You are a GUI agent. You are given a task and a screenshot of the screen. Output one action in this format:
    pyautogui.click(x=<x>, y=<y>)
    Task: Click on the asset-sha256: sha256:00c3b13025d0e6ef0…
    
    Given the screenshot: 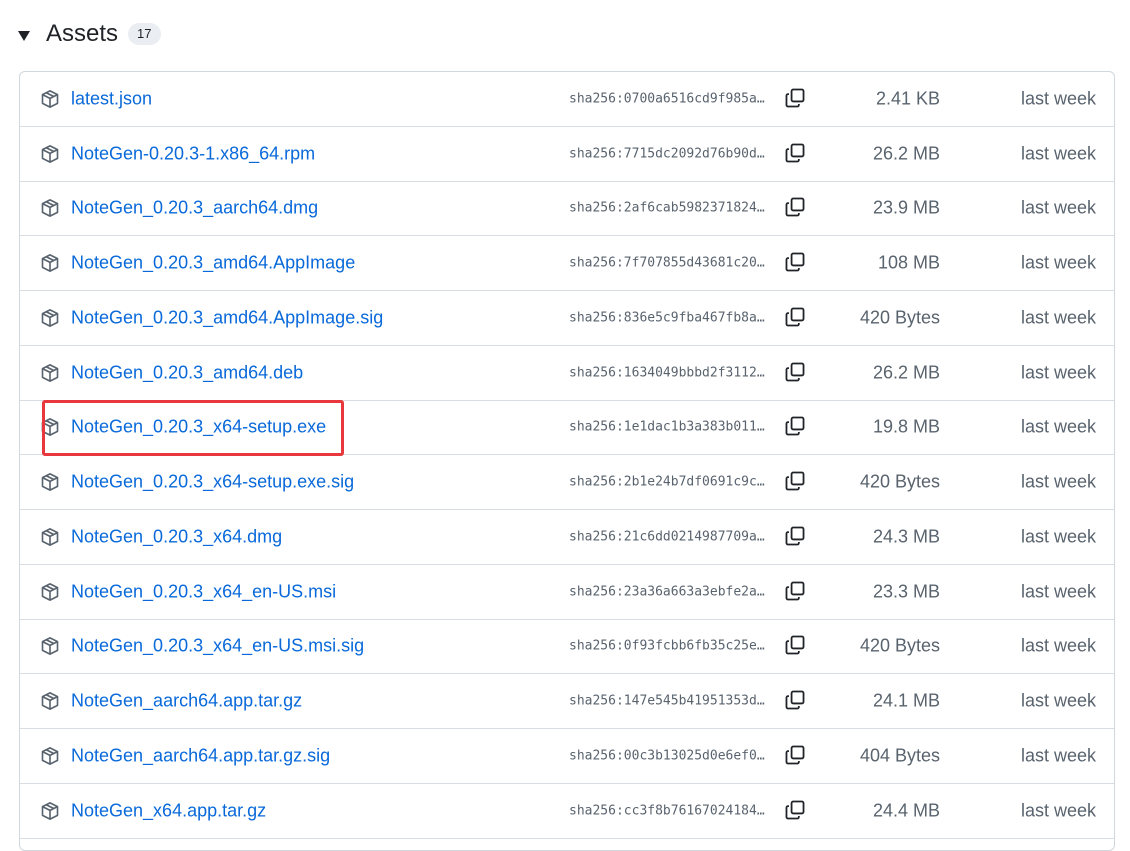 What is the action you would take?
    pyautogui.click(x=667, y=756)
    